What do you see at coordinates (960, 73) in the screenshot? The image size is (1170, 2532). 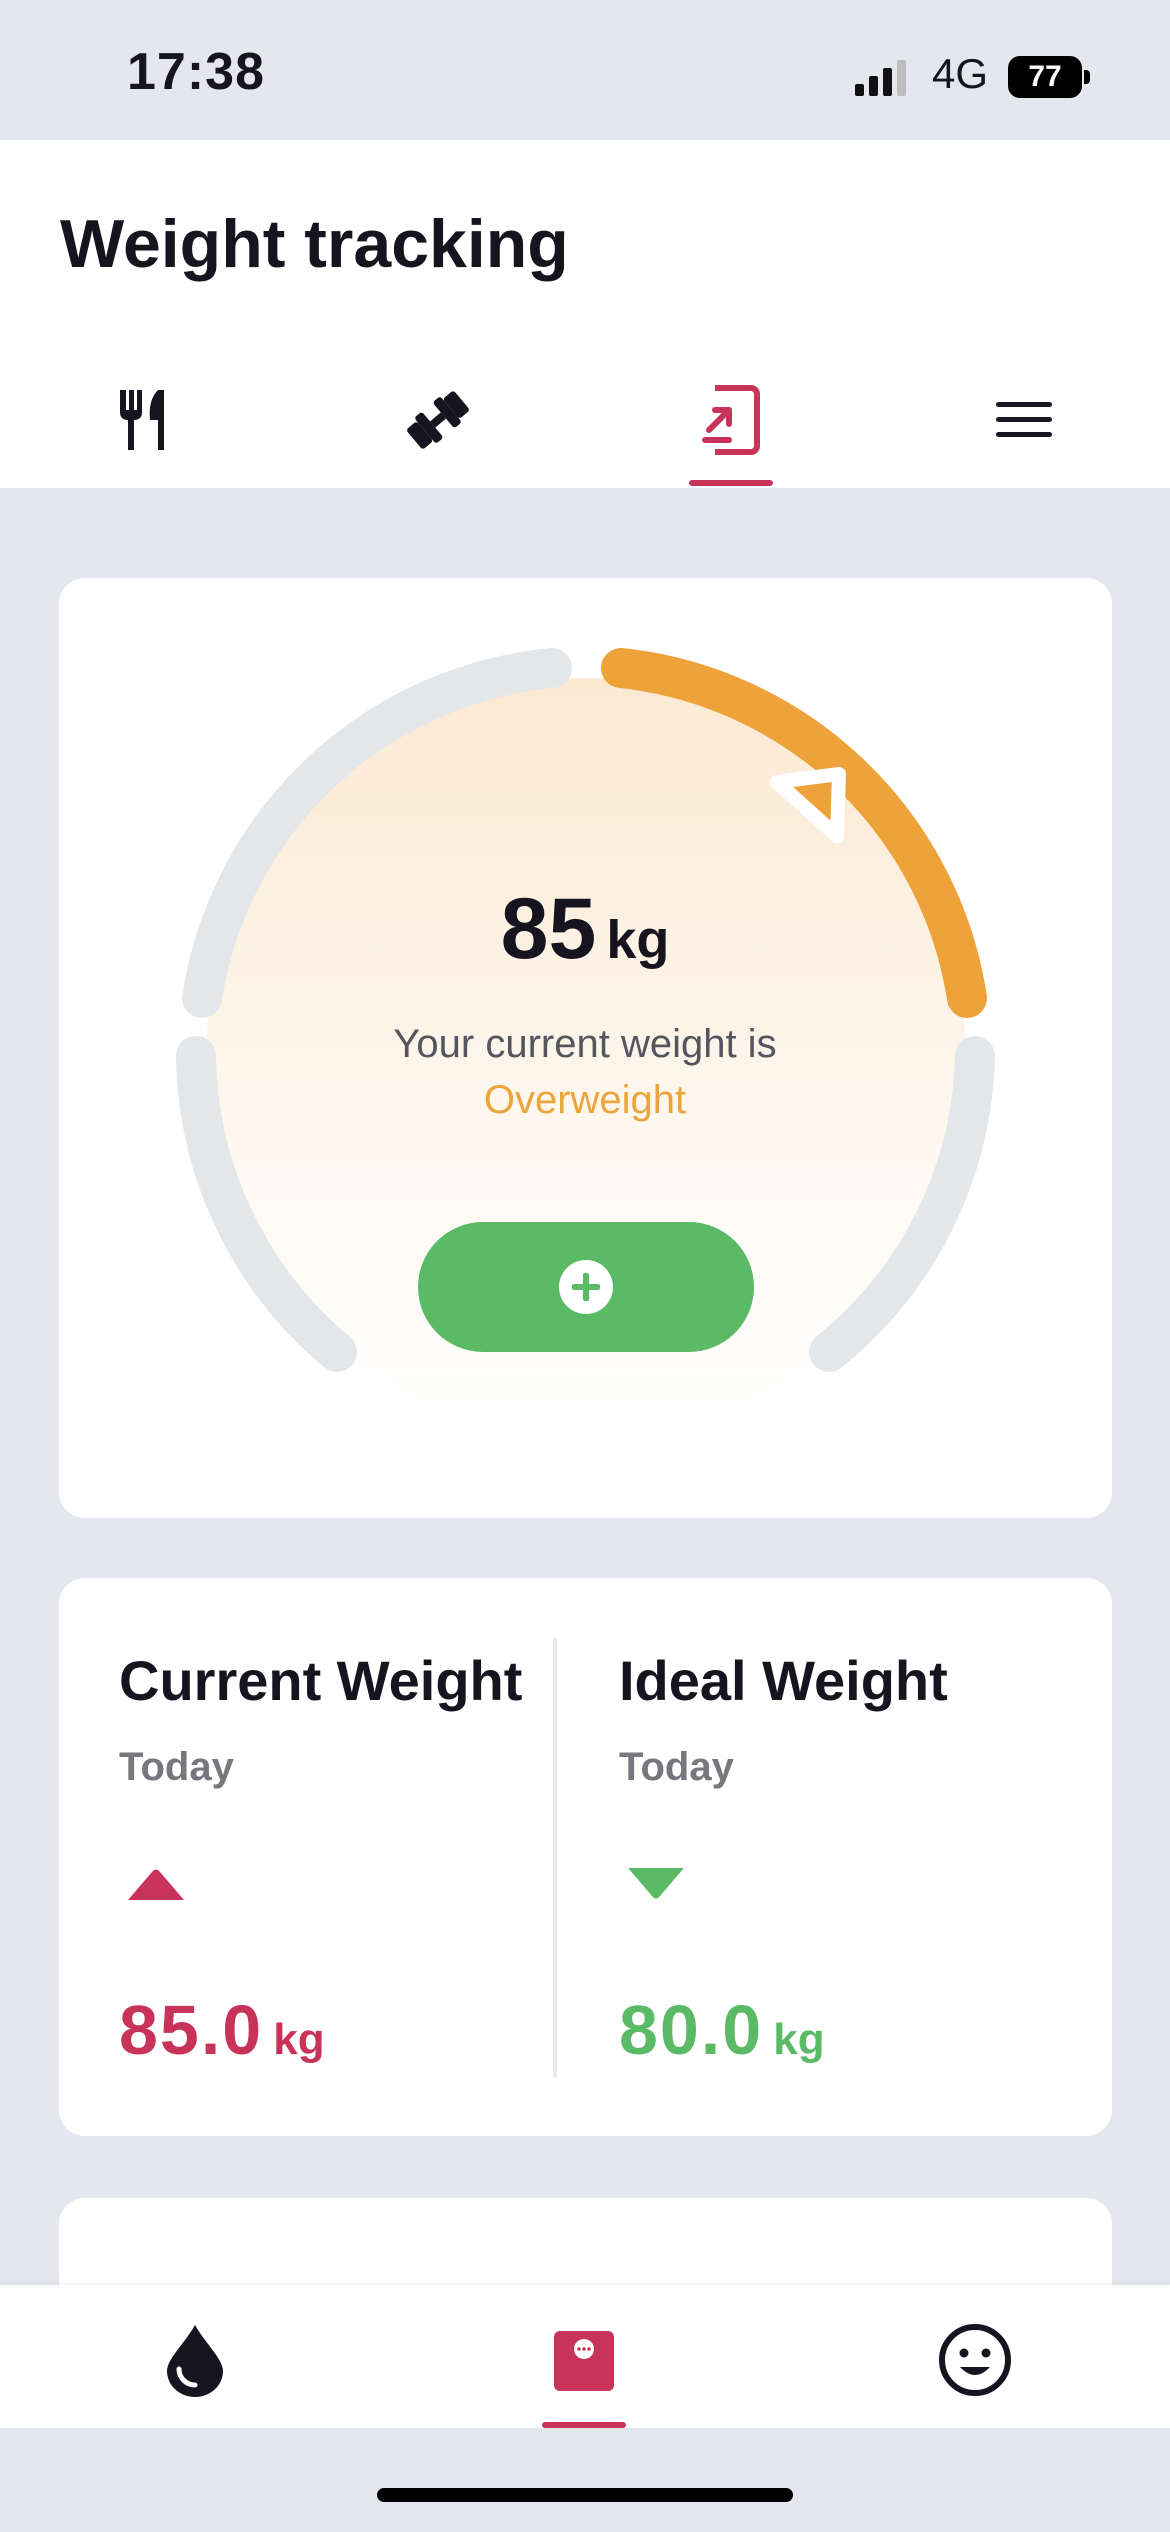 I see `network-label: 4G` at bounding box center [960, 73].